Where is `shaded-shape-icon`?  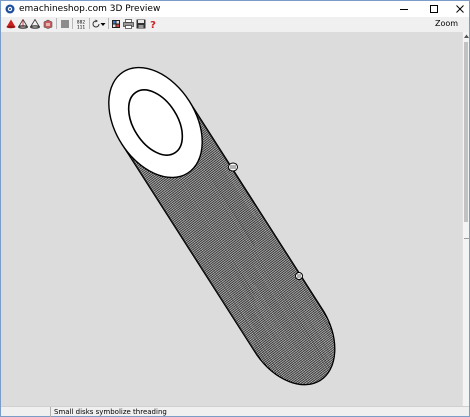
shaded-shape-icon is located at coordinates (48, 24).